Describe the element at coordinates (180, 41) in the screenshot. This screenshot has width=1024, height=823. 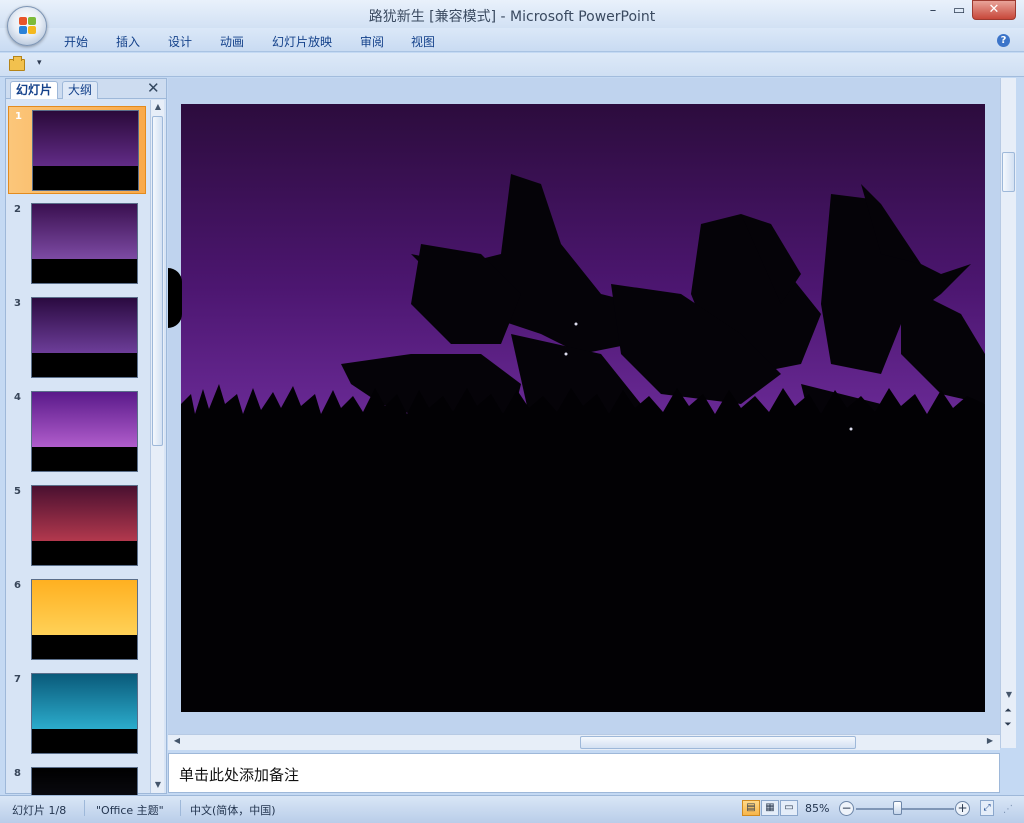
I see `tab-design: 设计` at that location.